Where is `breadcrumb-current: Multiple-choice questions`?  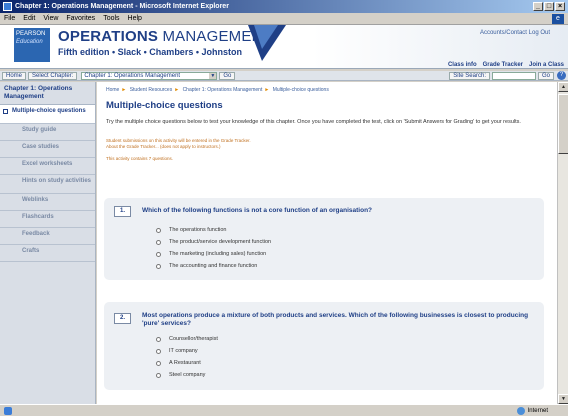
breadcrumb-current: Multiple-choice questions is located at coordinates (300, 90).